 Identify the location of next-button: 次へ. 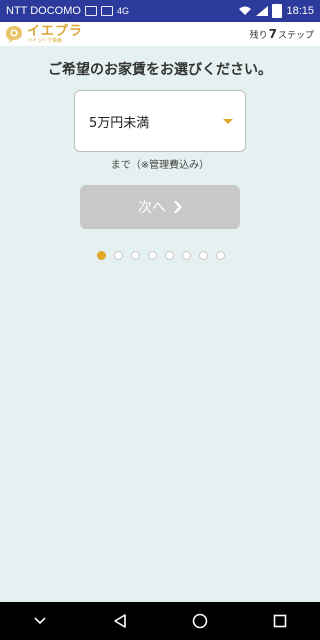
(160, 207).